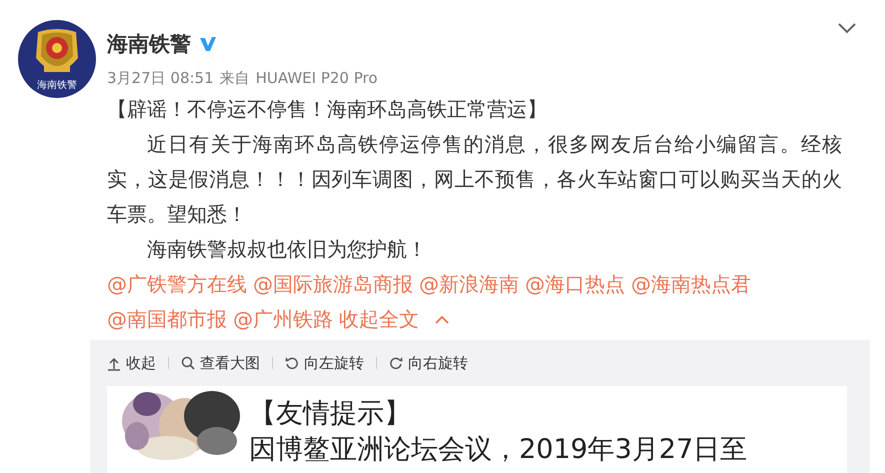  Describe the element at coordinates (428, 363) in the screenshot. I see `rotate-button: 向右旋转` at that location.